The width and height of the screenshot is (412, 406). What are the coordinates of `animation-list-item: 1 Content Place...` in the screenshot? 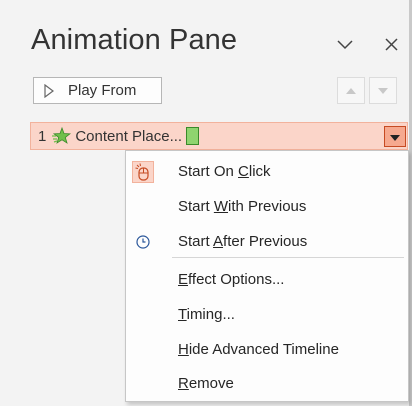 It's located at (219, 136).